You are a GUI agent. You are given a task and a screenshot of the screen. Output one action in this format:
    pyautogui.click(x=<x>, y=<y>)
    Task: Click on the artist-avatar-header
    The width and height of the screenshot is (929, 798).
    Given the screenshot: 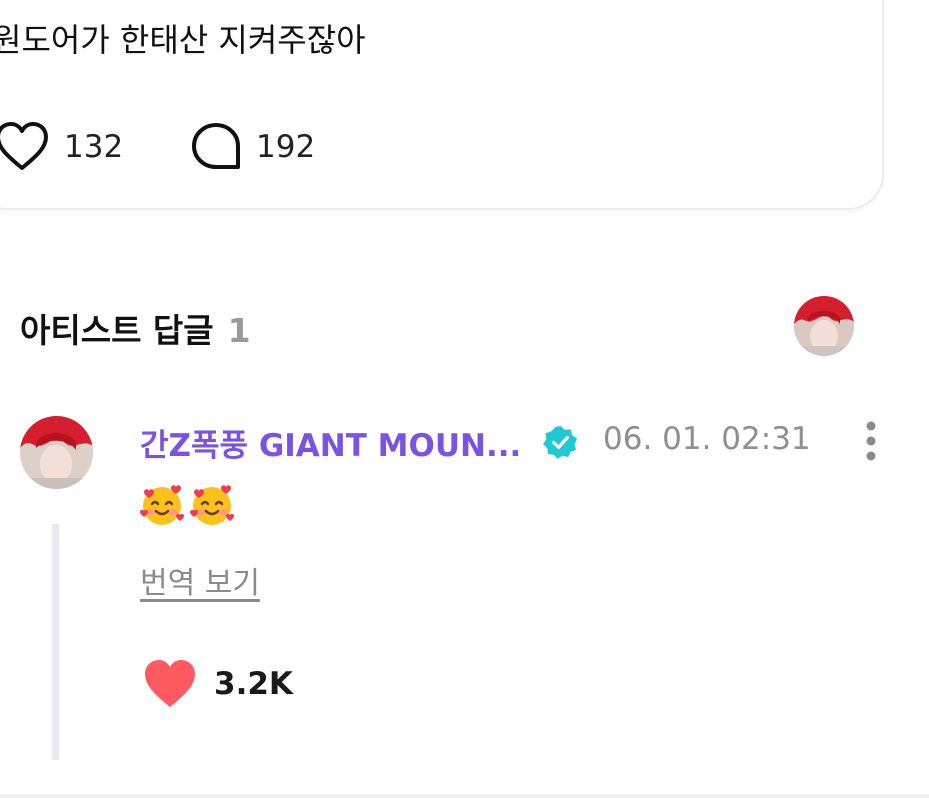 What is the action you would take?
    pyautogui.click(x=824, y=326)
    